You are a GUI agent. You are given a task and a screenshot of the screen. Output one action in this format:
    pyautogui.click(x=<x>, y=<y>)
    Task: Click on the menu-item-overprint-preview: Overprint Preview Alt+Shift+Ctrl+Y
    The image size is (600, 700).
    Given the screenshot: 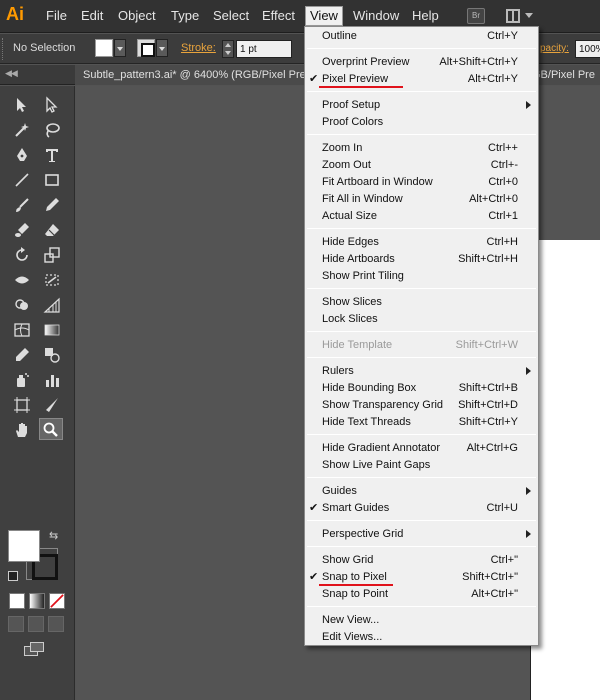 What is the action you would take?
    pyautogui.click(x=421, y=62)
    